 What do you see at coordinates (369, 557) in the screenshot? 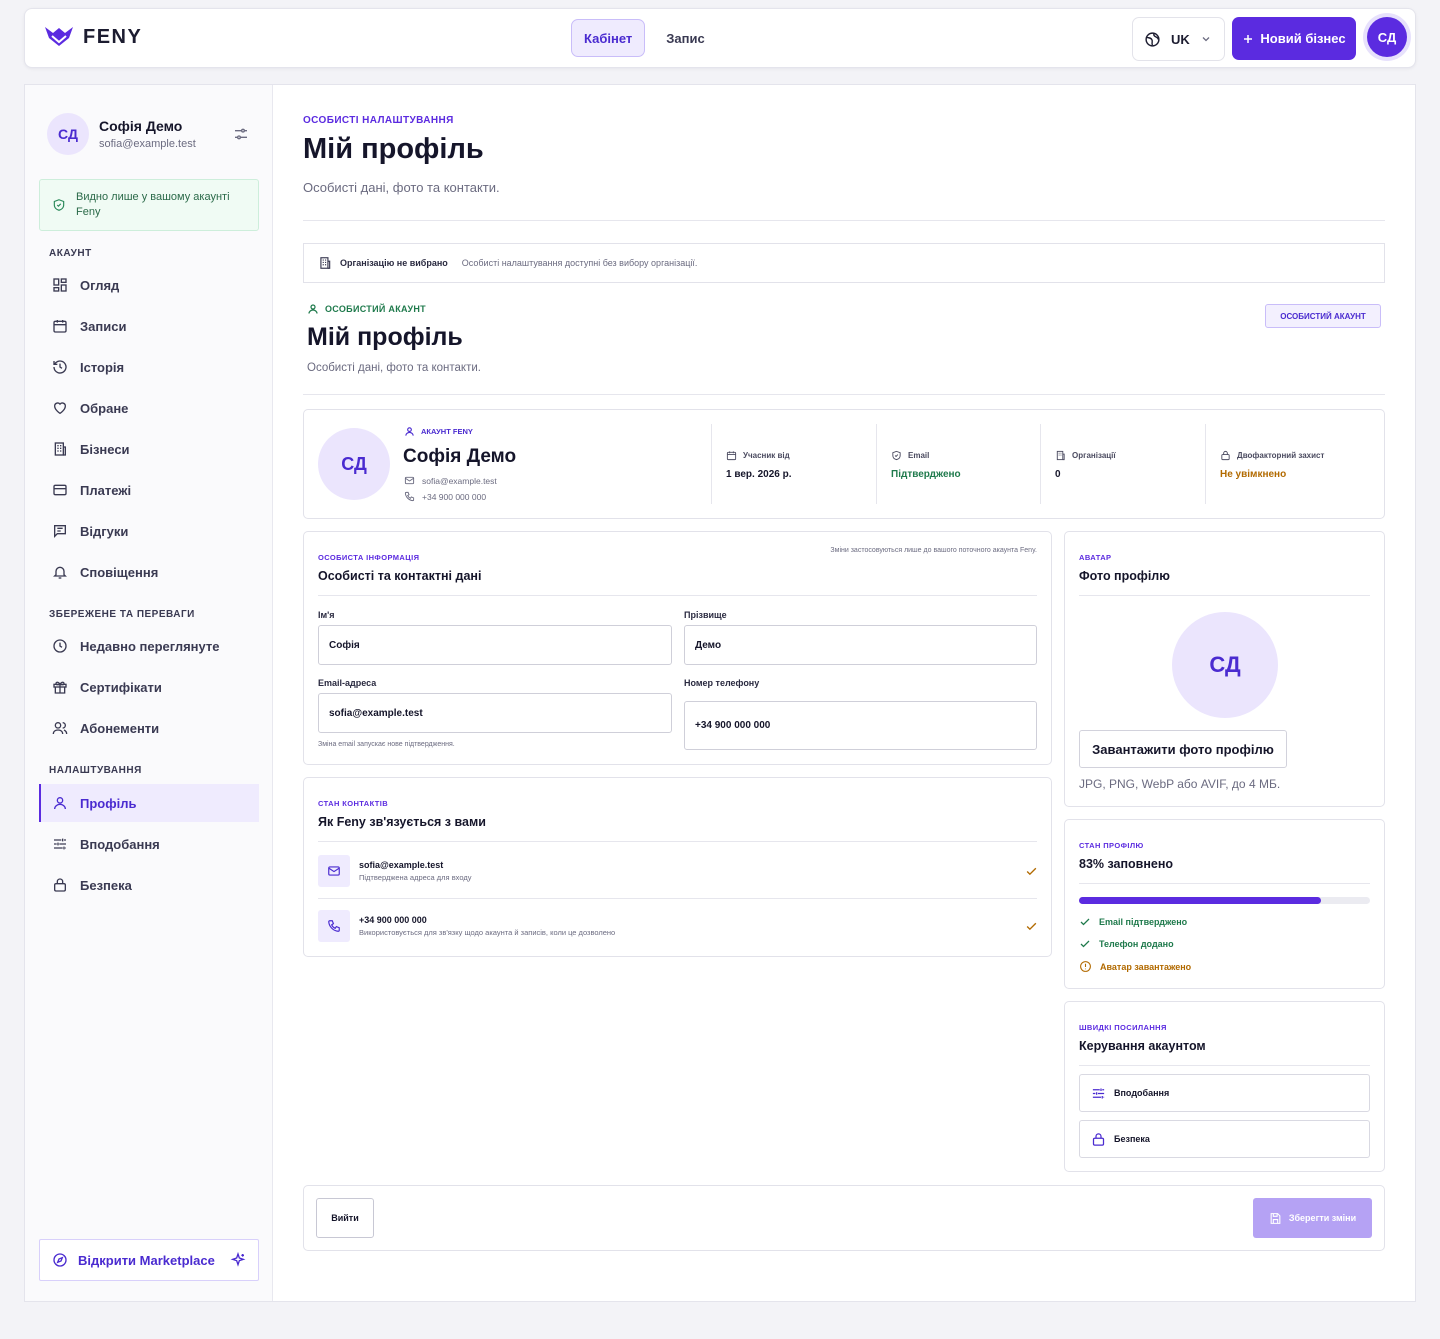
I see `personal-eyebrow: ОСОБИСТА ІНФОРМАЦІЯ` at bounding box center [369, 557].